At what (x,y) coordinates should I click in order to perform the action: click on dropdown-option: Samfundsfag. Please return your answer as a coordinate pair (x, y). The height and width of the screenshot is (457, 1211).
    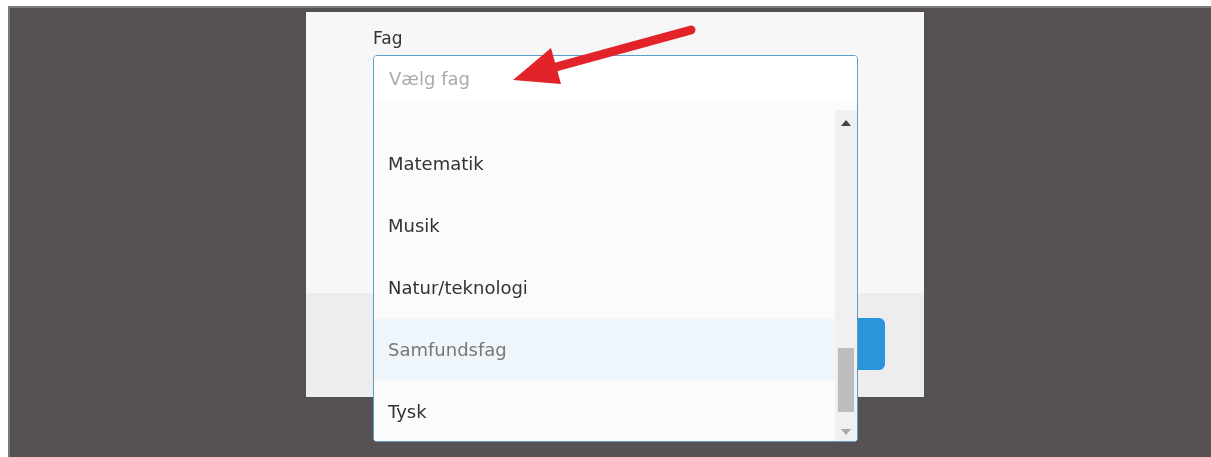
    Looking at the image, I should click on (604, 350).